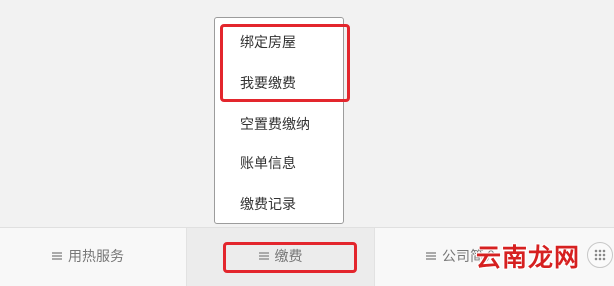 The width and height of the screenshot is (614, 286). Describe the element at coordinates (268, 205) in the screenshot. I see `menu-item-label: 缴费记录` at that location.